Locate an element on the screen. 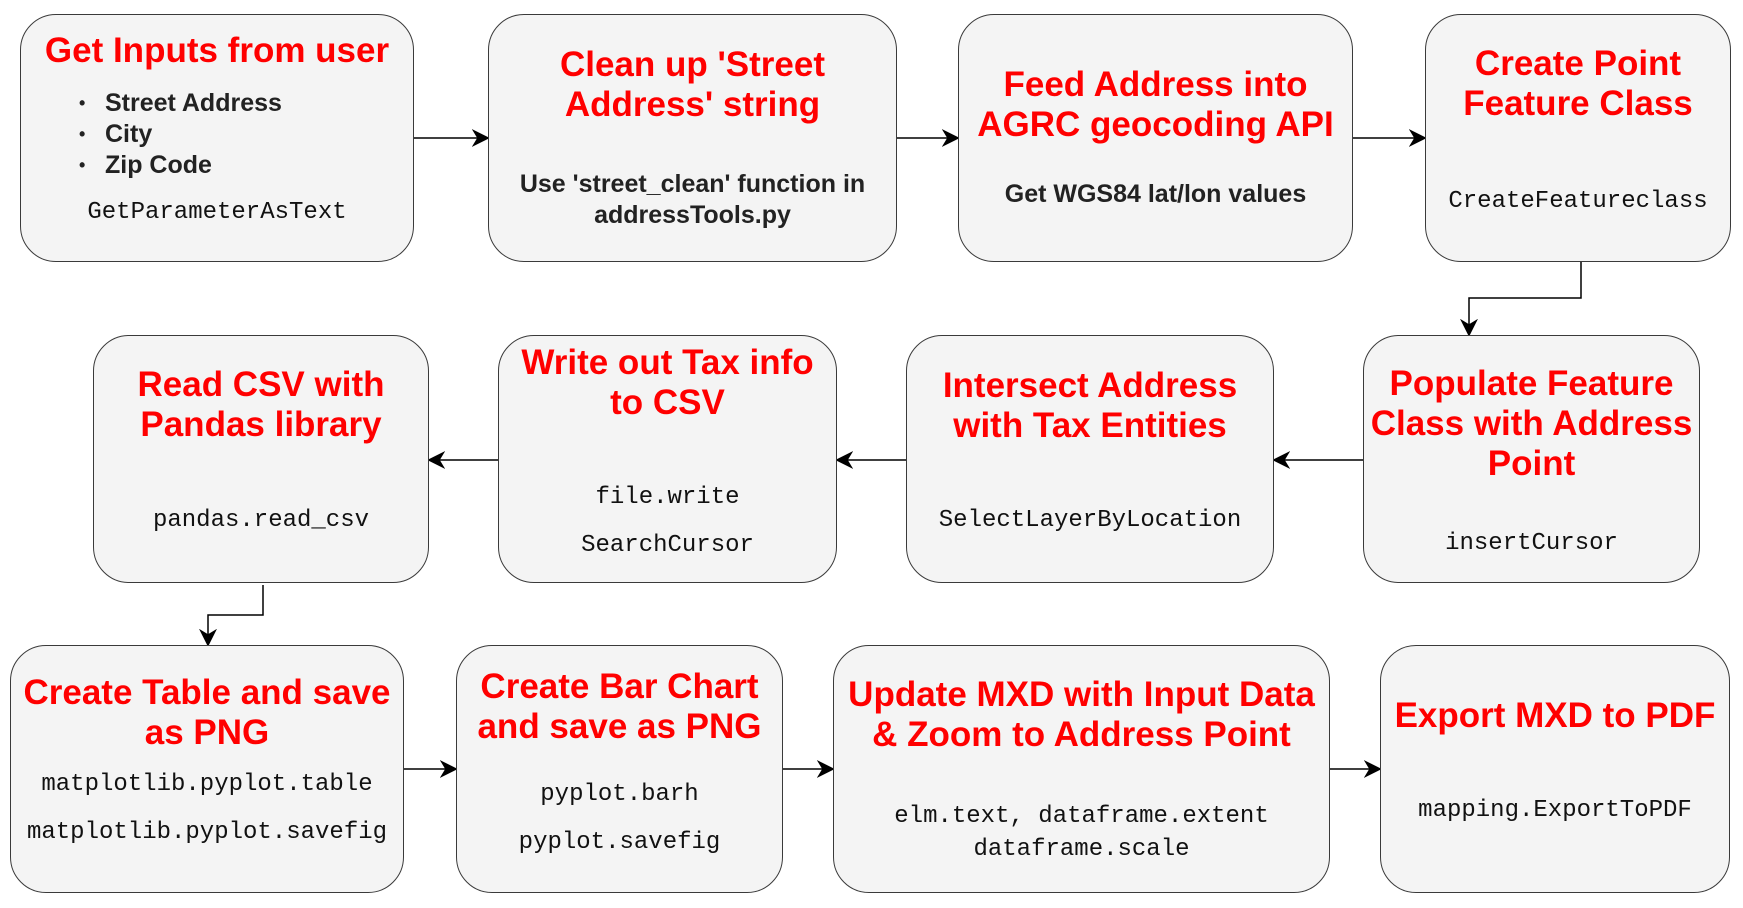 The height and width of the screenshot is (908, 1743). node-code: dataframe.scale is located at coordinates (1081, 849).